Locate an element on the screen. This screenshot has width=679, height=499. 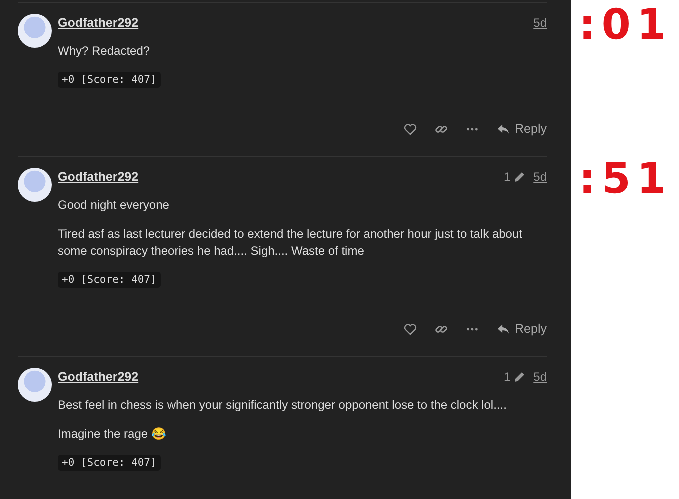
post-text: Tired asf as last lecturer decided to extend the lecture for another hour just to talk about some conspiracy theories he had.... Sigh.... Waste of time is located at coordinates (291, 243).